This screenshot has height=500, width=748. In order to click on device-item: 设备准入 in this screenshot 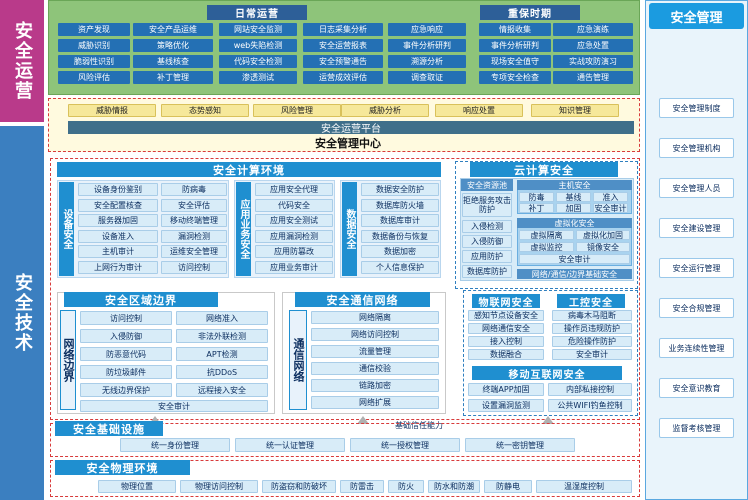, I will do `click(118, 236)`.